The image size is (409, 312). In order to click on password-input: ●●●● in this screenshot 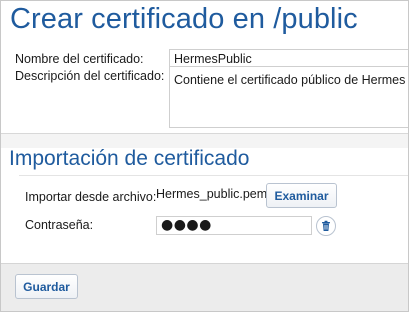, I will do `click(234, 225)`.